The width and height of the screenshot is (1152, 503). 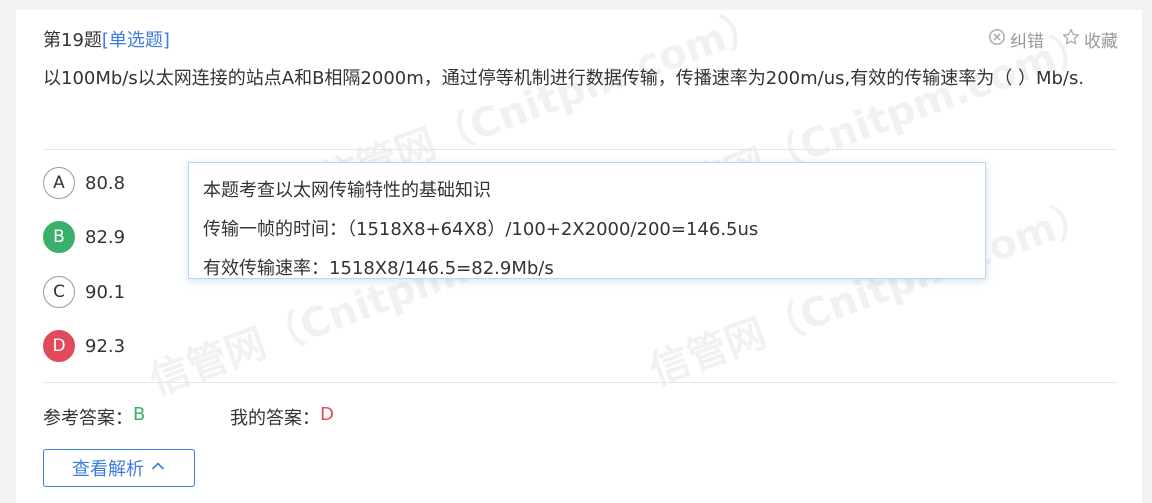 I want to click on view-explanation-label: 查看解析, so click(x=108, y=469).